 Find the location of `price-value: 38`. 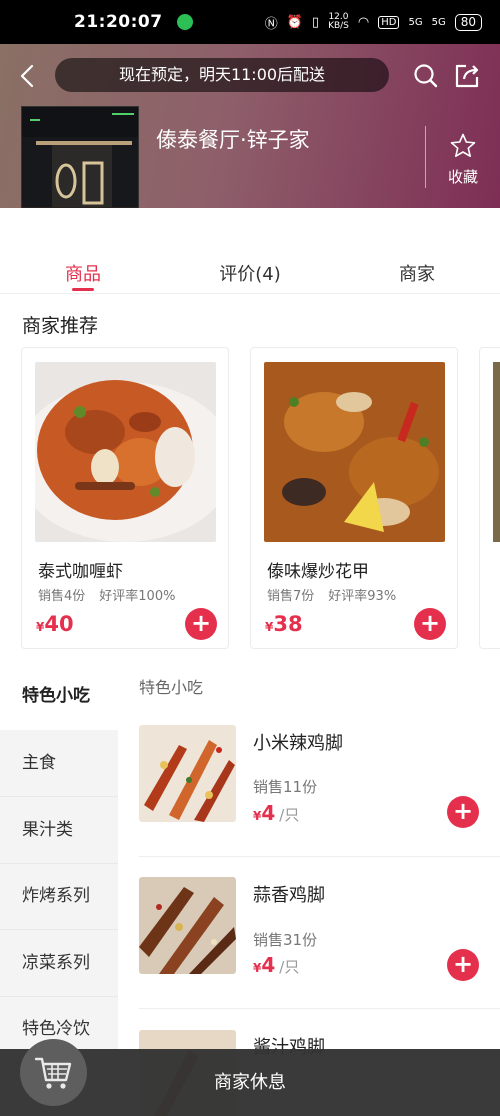

price-value: 38 is located at coordinates (288, 624).